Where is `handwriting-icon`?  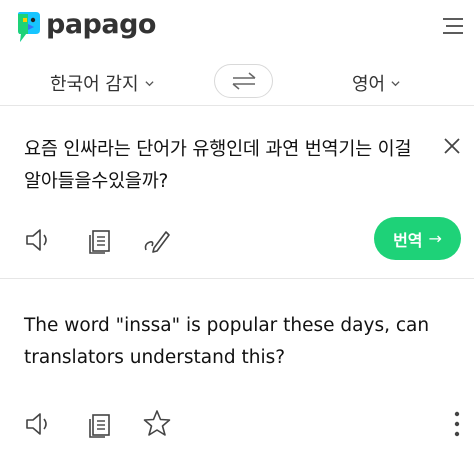 handwriting-icon is located at coordinates (157, 240).